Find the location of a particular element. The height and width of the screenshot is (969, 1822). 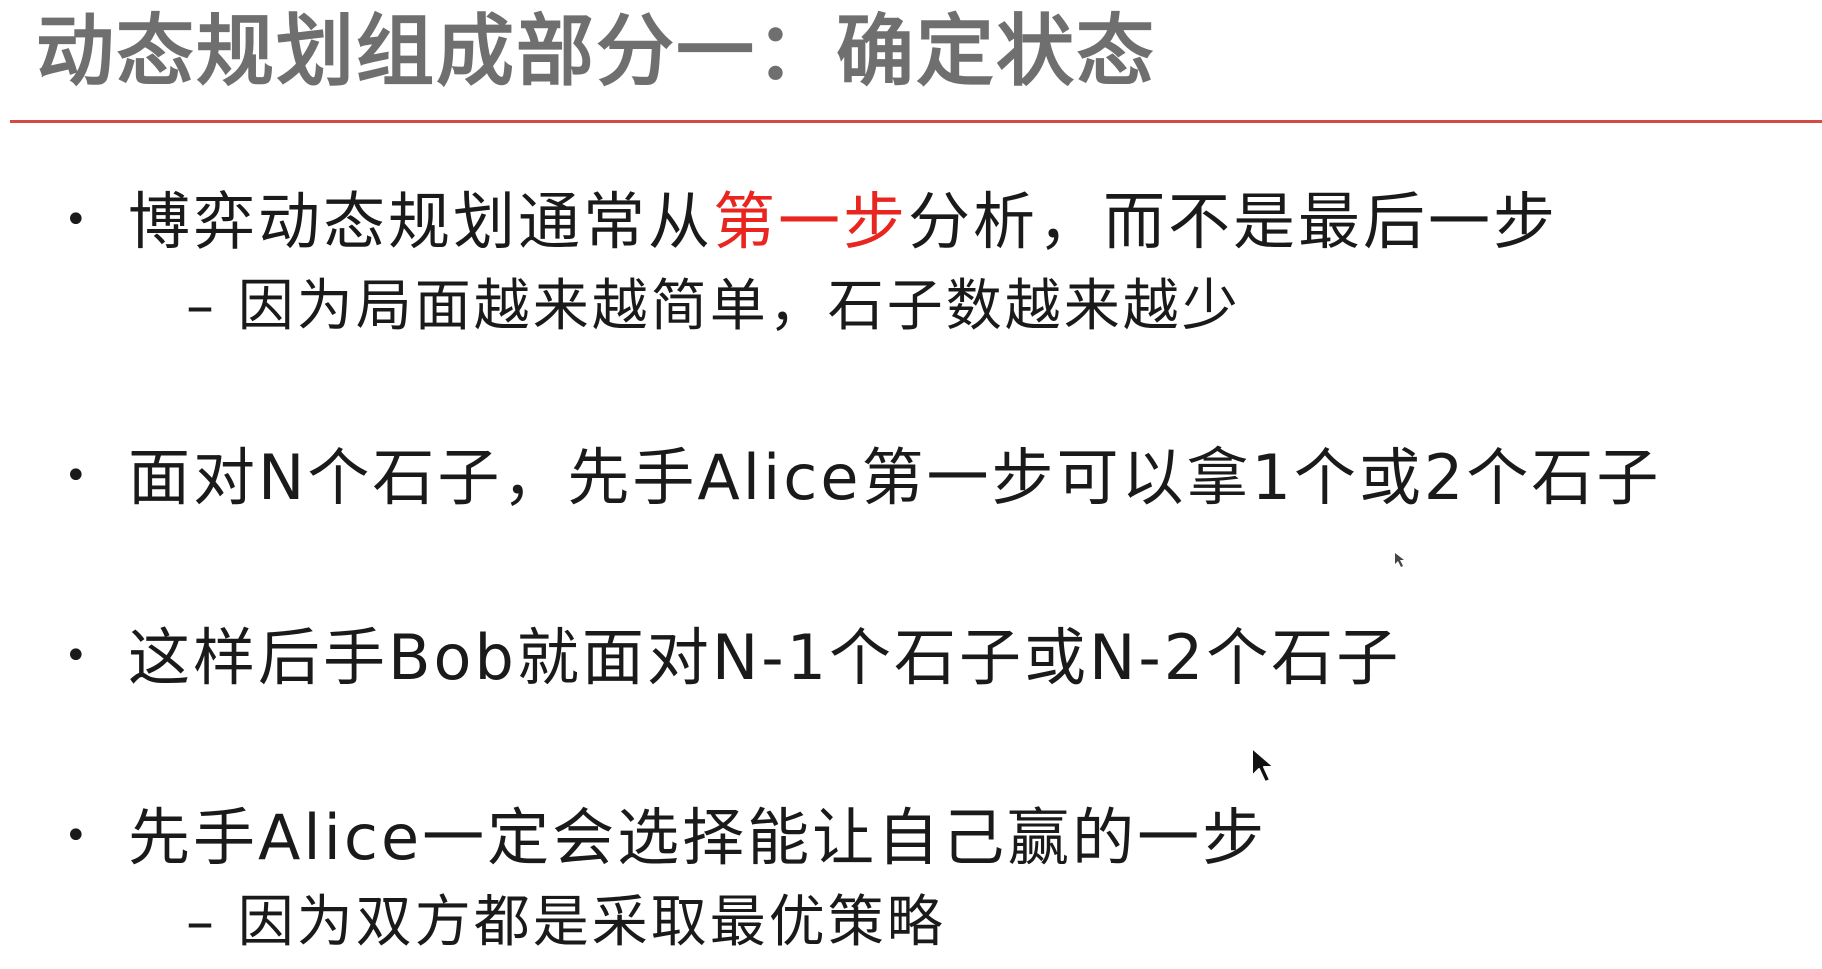

bullet-3-text: 这样后手Bob就面对N-1个石子或N-2个石子 is located at coordinates (765, 657).